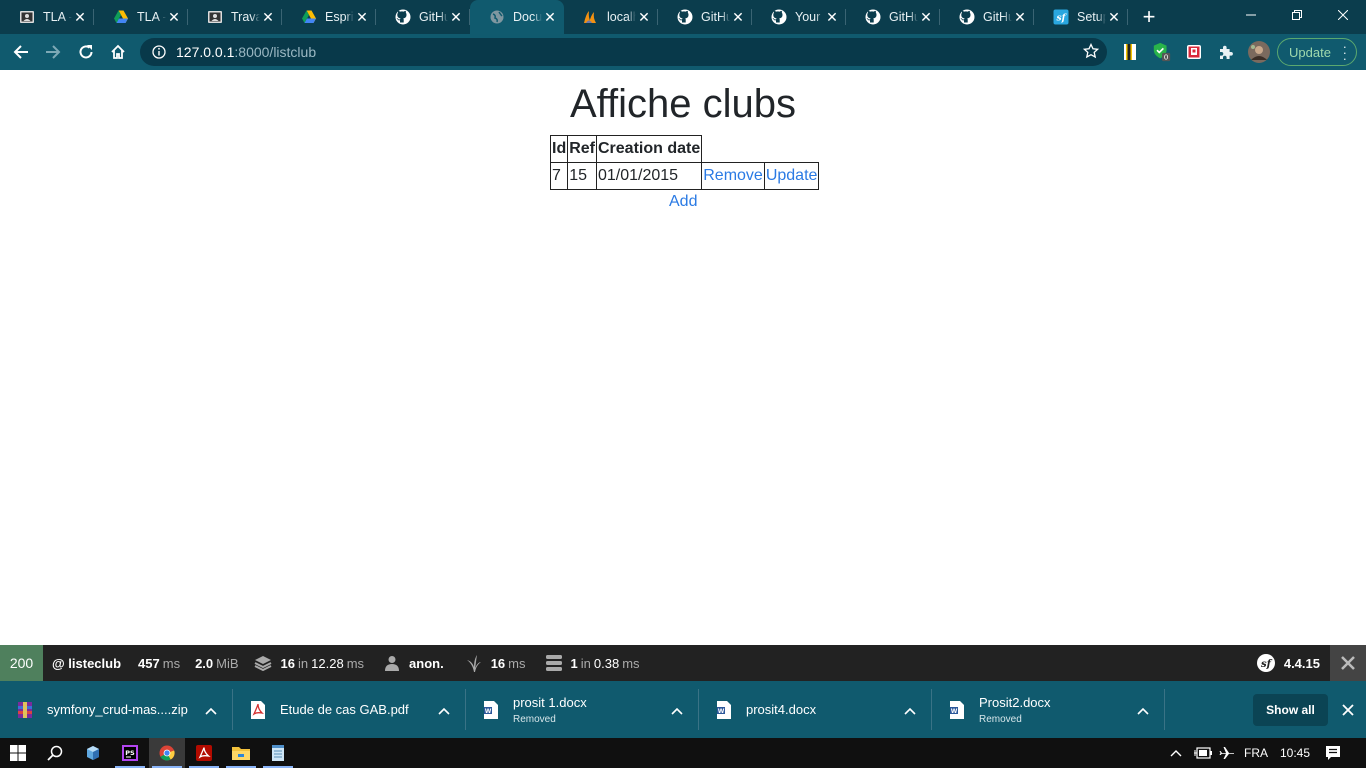  I want to click on battery-icon, so click(1203, 753).